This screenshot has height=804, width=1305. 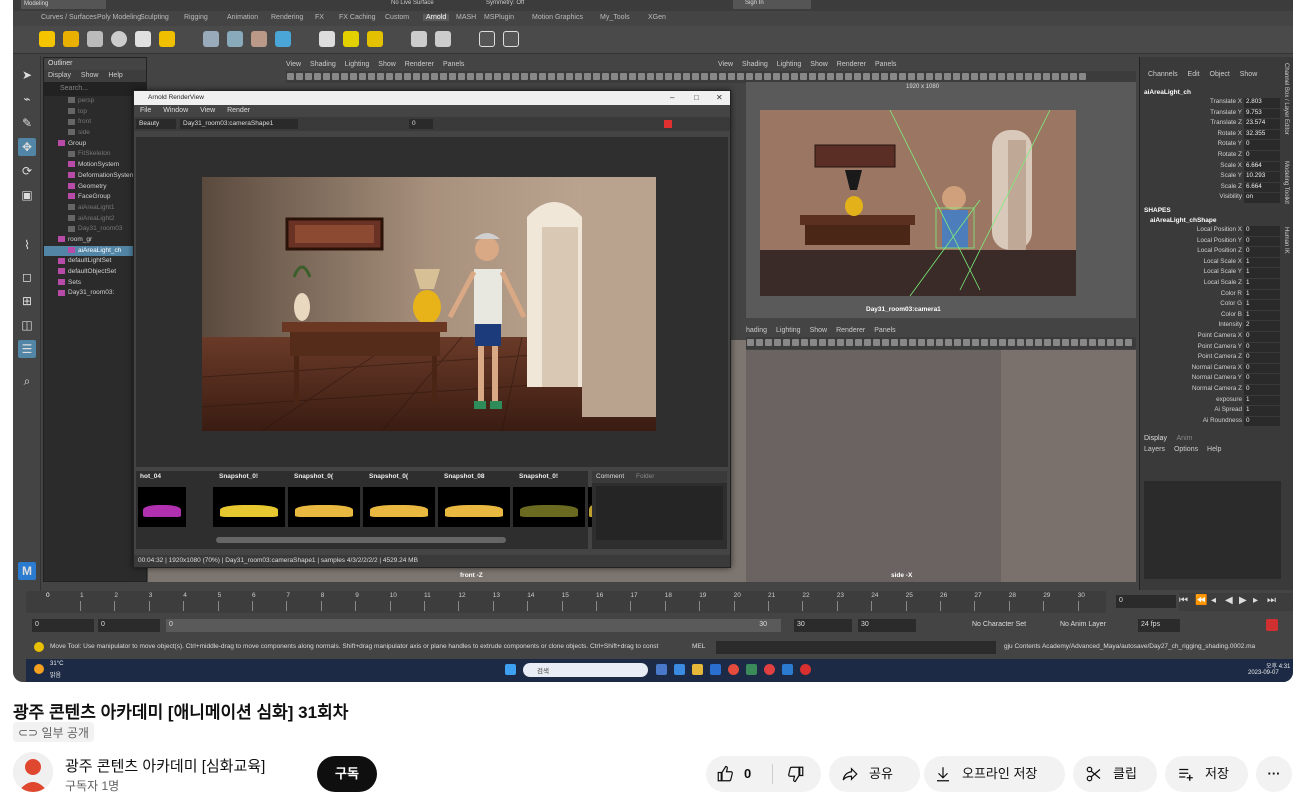 I want to click on channel-row: Translate Y 9.753, so click(x=1210, y=114).